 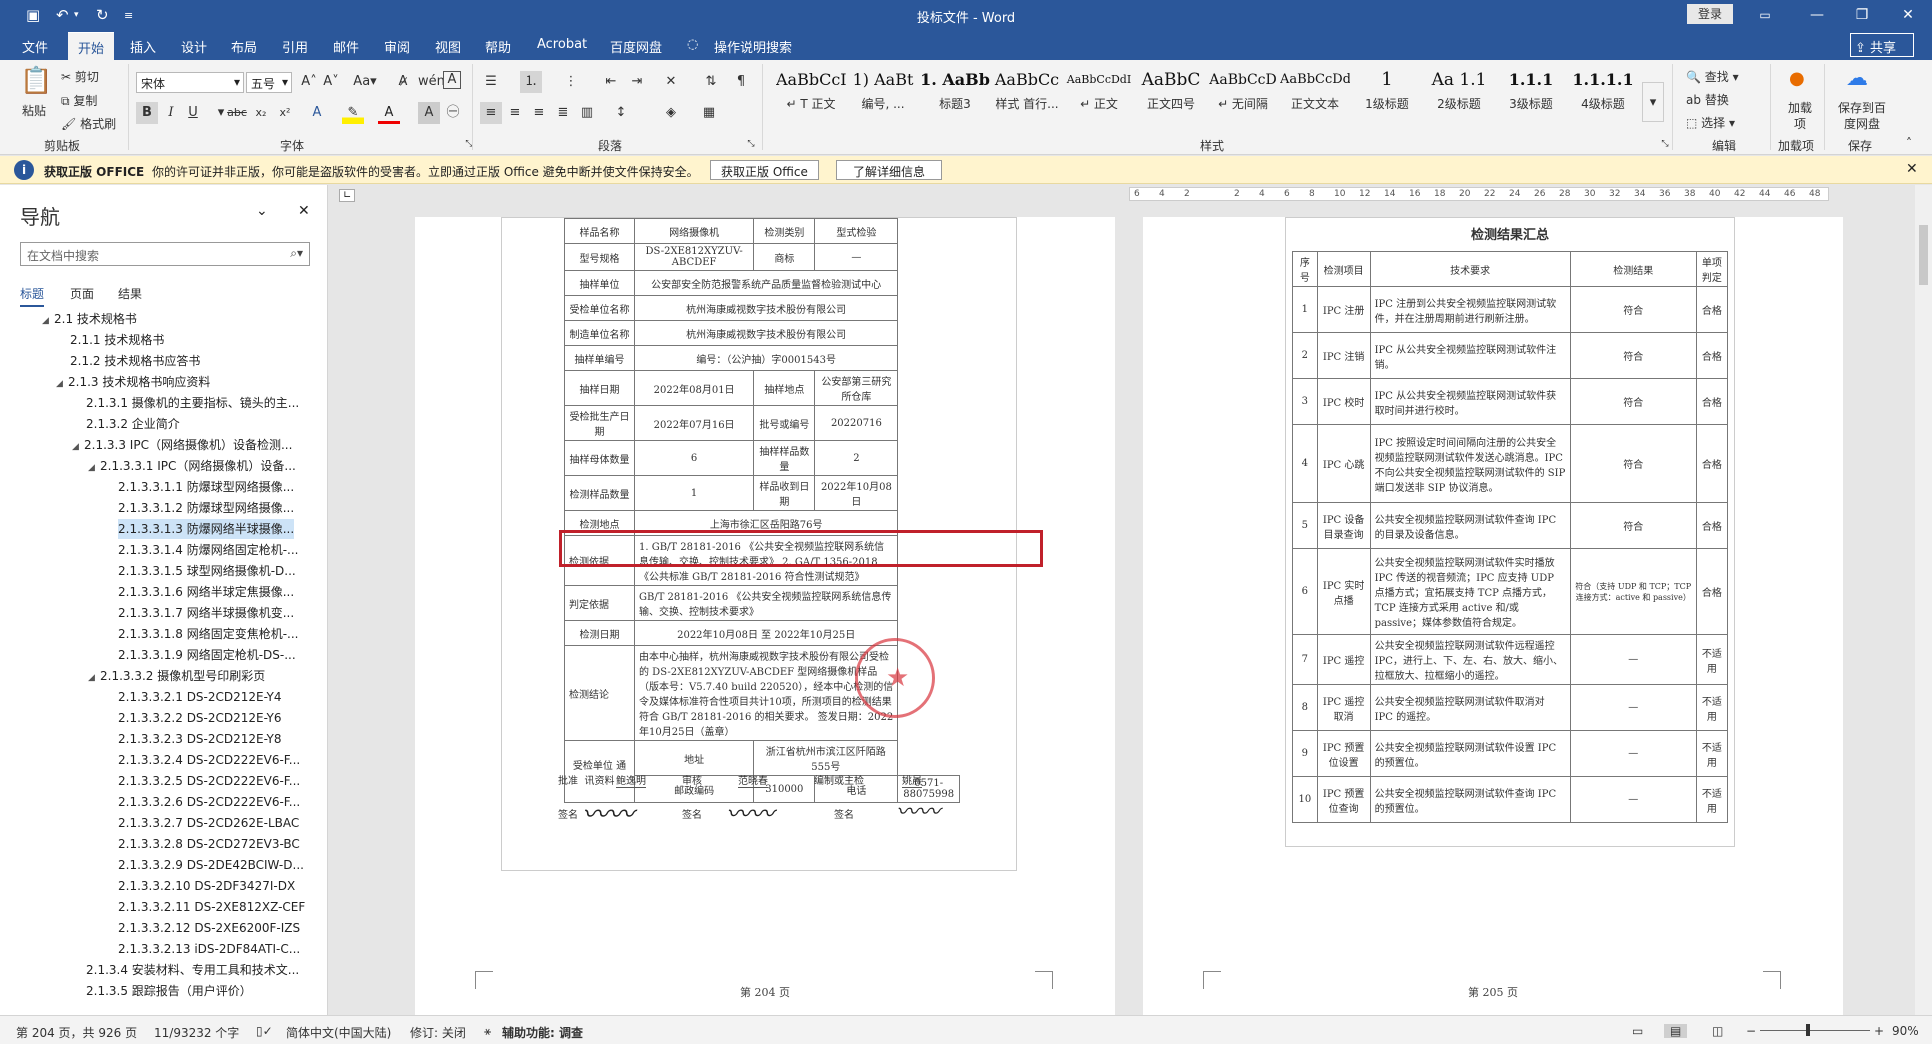 What do you see at coordinates (1905, 1031) in the screenshot?
I see `zoom-level: 90%` at bounding box center [1905, 1031].